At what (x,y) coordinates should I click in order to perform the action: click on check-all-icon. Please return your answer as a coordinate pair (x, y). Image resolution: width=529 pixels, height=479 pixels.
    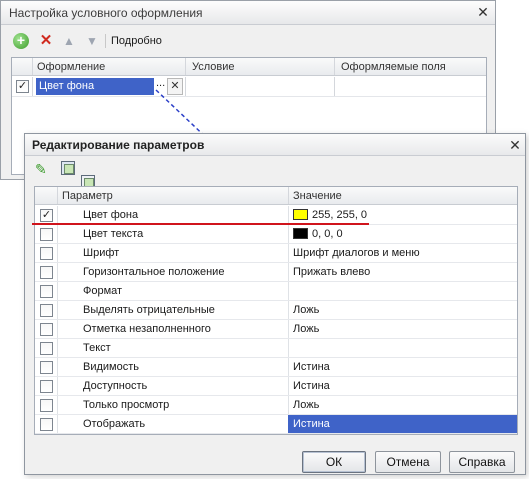
    Looking at the image, I should click on (68, 168).